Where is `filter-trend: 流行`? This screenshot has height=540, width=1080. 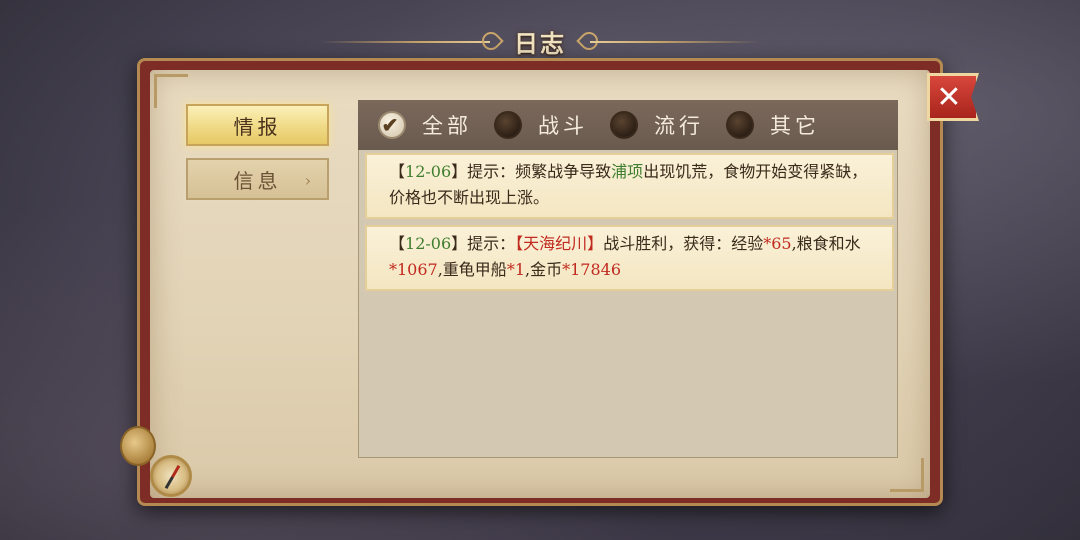
filter-trend: 流行 is located at coordinates (657, 125).